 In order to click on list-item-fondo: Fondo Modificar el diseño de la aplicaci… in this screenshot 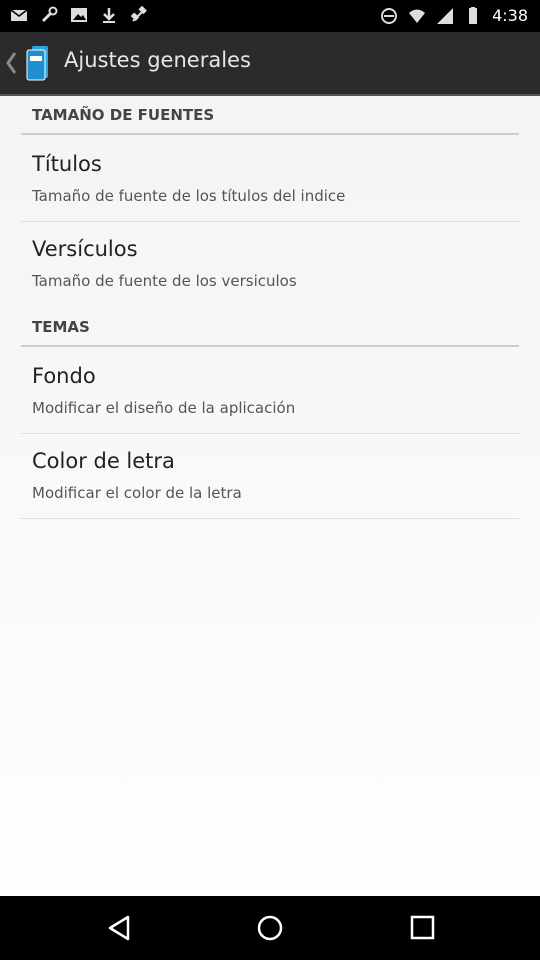, I will do `click(270, 392)`.